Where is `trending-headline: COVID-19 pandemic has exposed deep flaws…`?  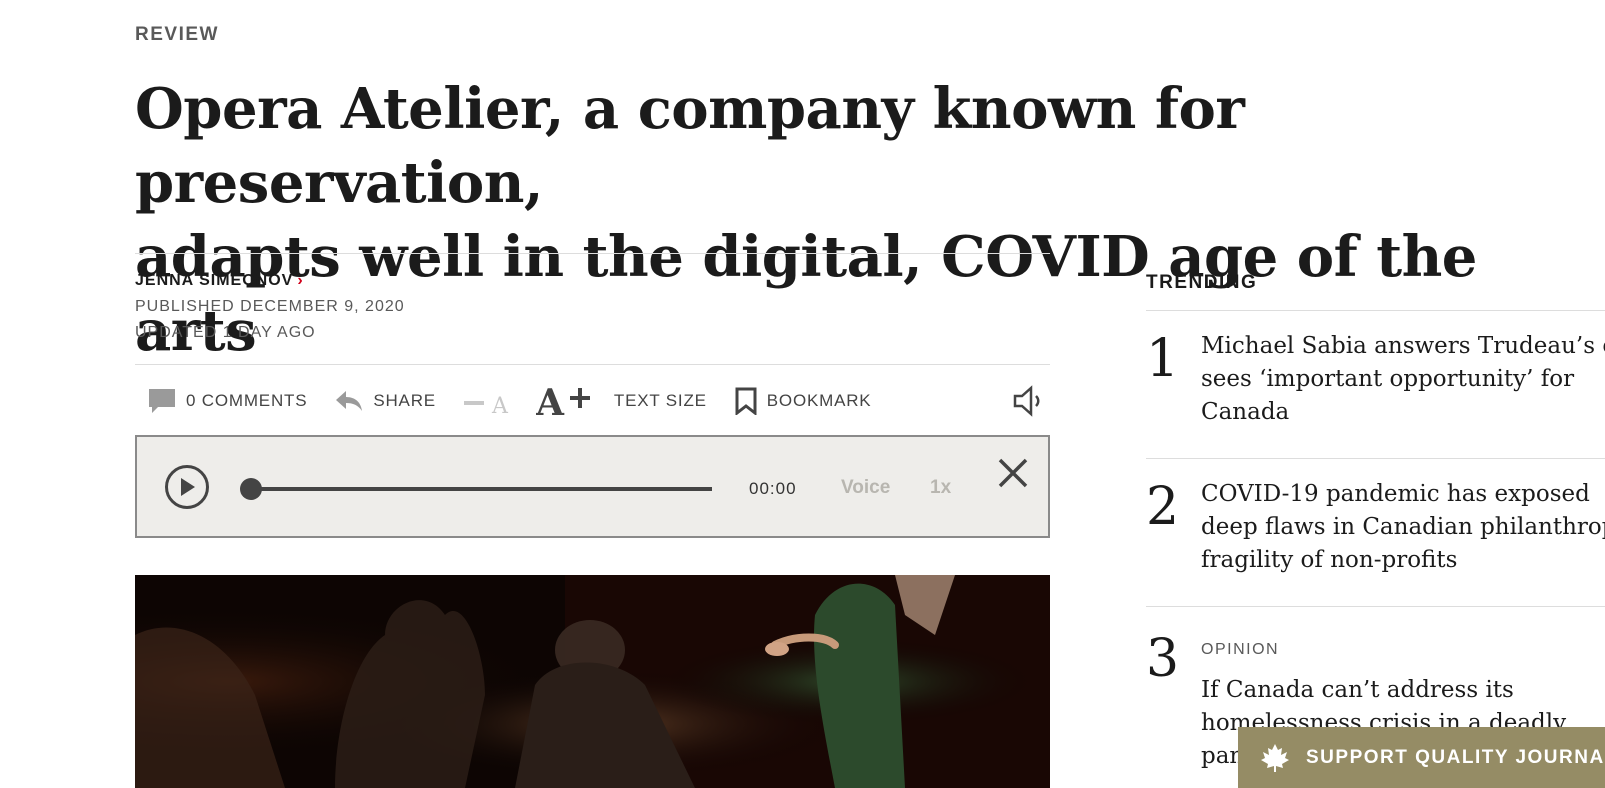 trending-headline: COVID-19 pandemic has exposed deep flaws… is located at coordinates (1403, 527).